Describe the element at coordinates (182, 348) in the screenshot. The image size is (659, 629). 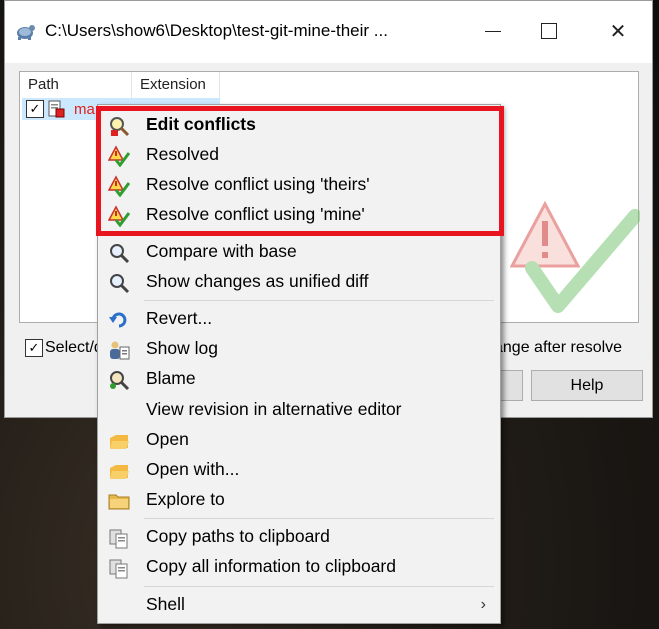
I see `menu-item-label: Show log` at that location.